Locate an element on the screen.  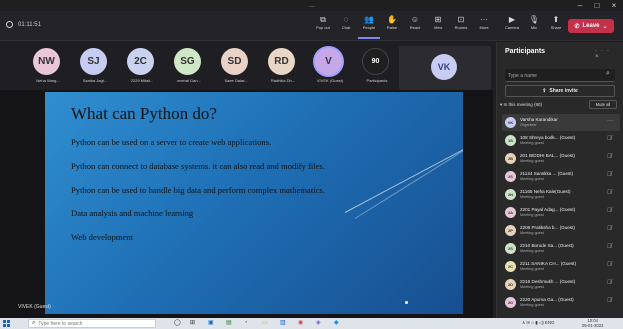
pop-out-icon: ⧉ is located at coordinates (323, 19).